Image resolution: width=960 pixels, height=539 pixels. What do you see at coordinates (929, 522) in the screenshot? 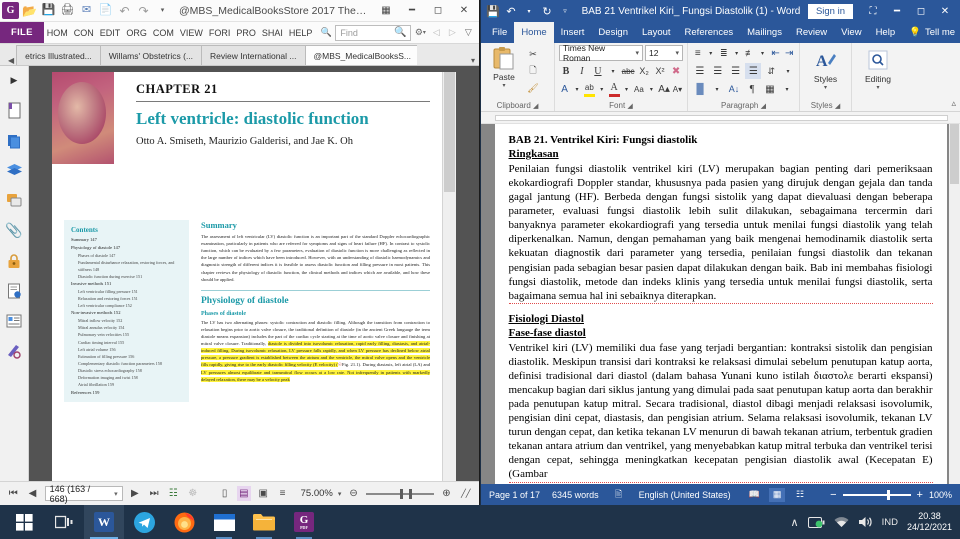
I see `clock: 20.38 24/12/2021` at bounding box center [929, 522].